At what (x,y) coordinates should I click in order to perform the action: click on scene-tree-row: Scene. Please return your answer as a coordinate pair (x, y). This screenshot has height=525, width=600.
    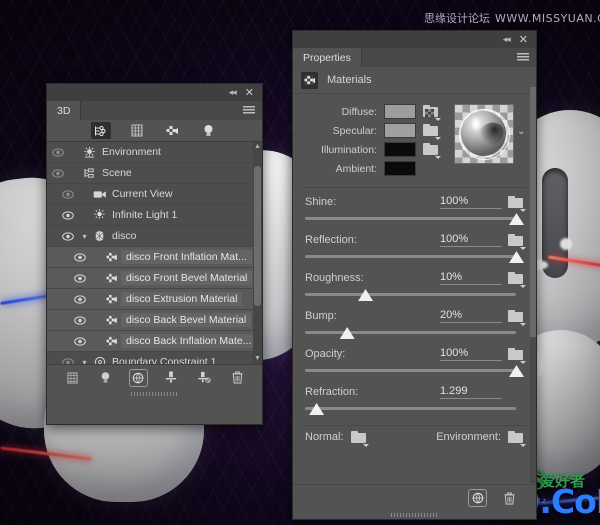
    Looking at the image, I should click on (154, 173).